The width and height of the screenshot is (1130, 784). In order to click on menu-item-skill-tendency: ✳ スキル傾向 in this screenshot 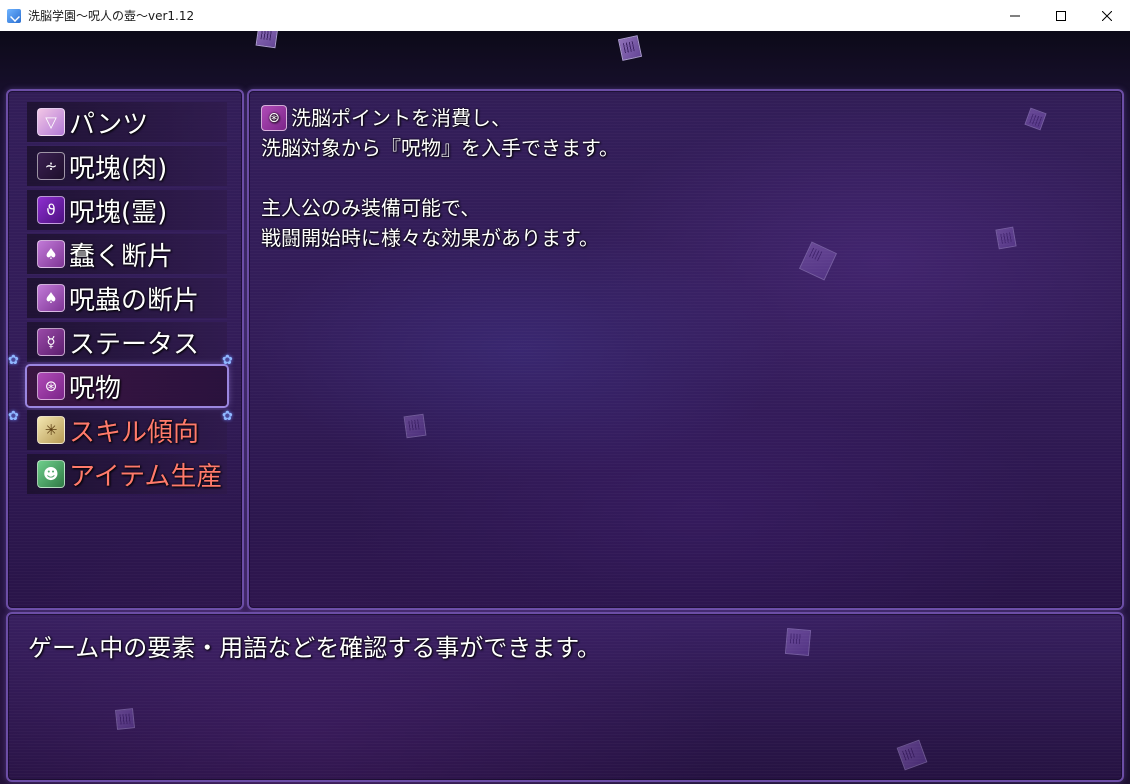, I will do `click(127, 430)`.